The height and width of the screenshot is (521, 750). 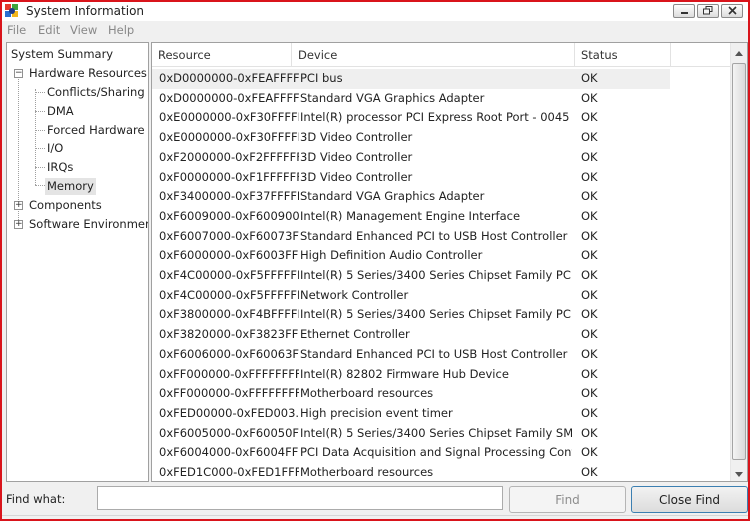 I want to click on resource-cell: 0xD0000000-0xFEAFFFFF, so click(x=229, y=97).